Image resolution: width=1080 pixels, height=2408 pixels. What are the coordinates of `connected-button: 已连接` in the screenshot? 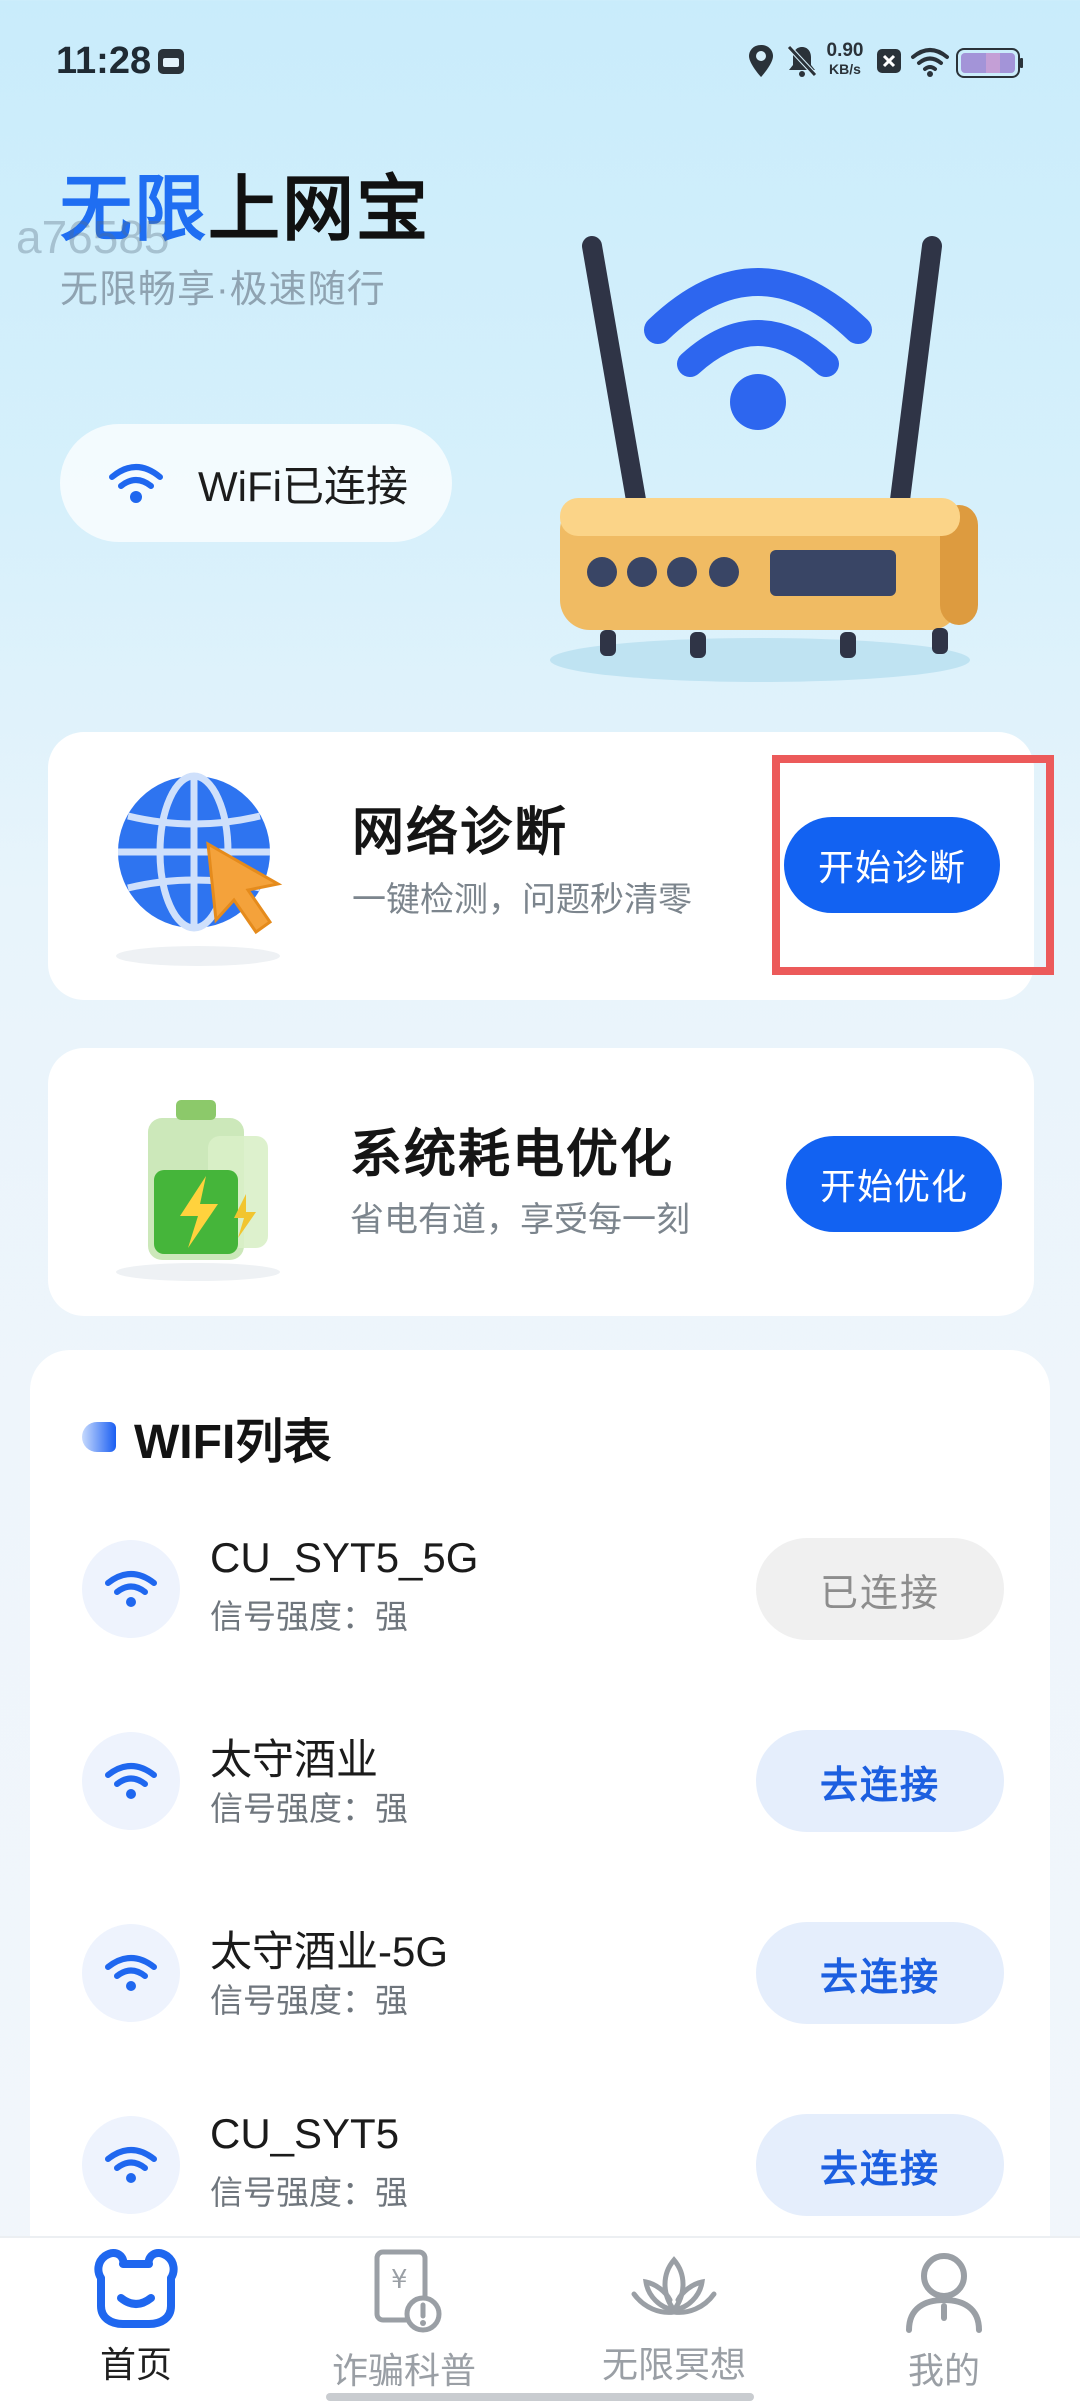 It's located at (880, 1589).